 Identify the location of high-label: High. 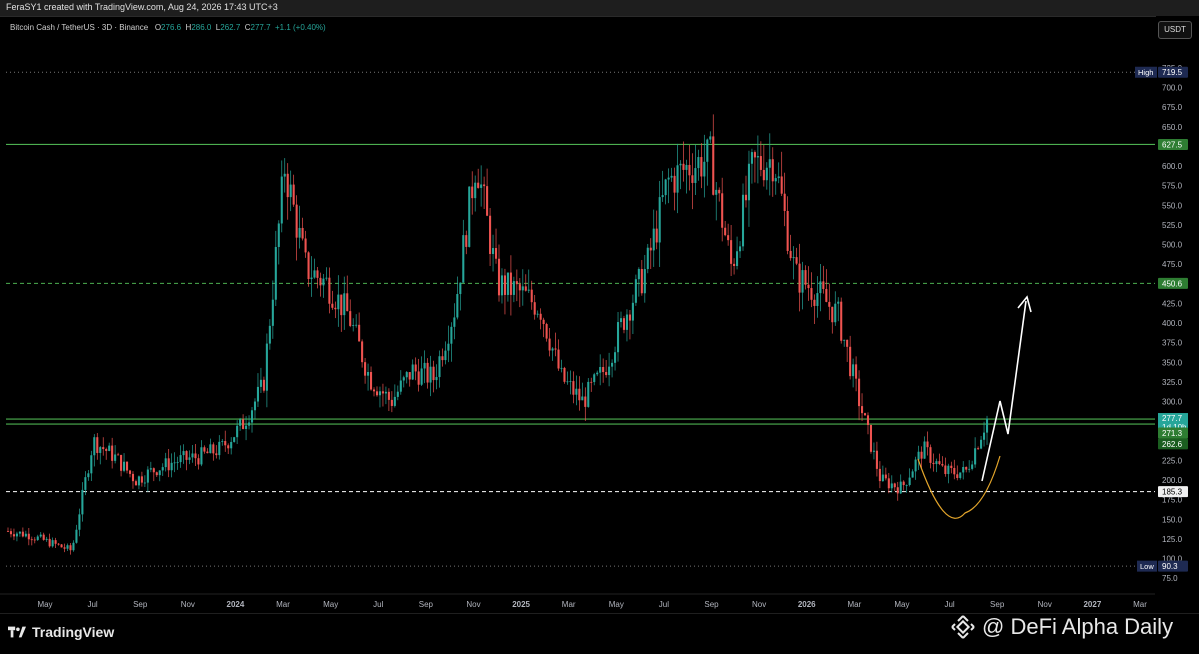
(1145, 72).